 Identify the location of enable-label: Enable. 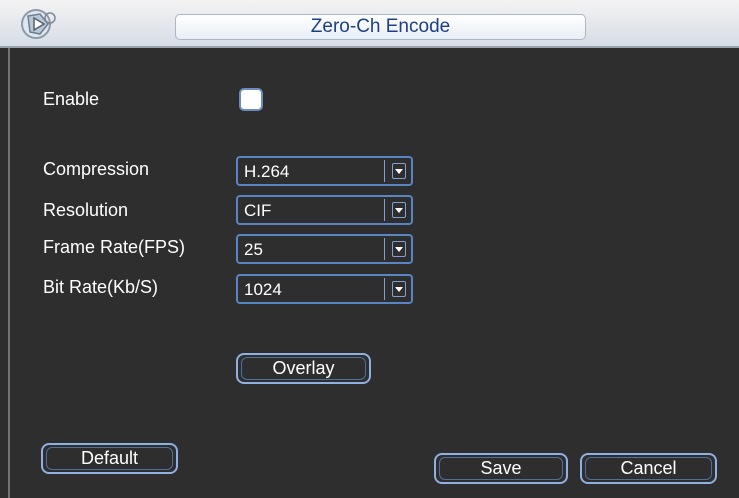
(71, 99).